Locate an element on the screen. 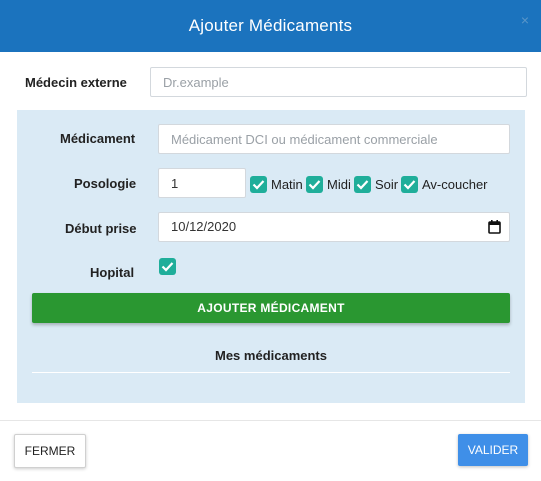 This screenshot has width=541, height=481. add-medication-button: AJOUTER MÉDICAMENT is located at coordinates (271, 308).